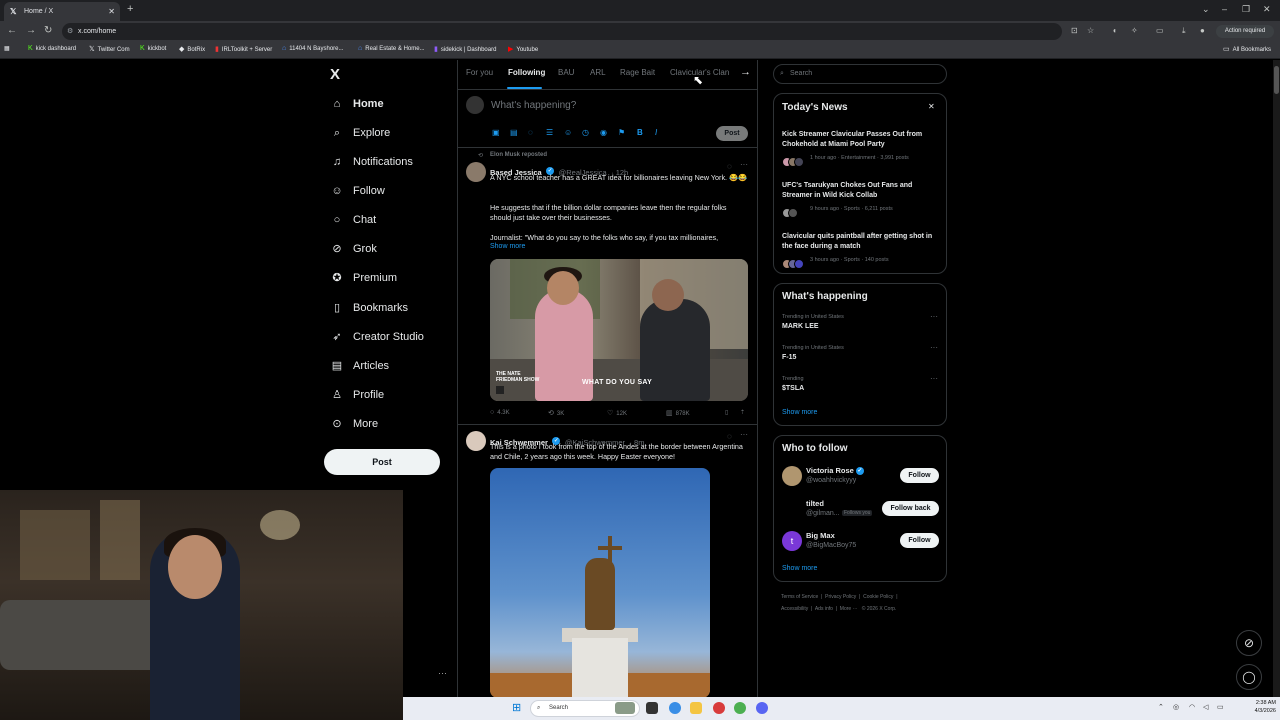 This screenshot has height=720, width=1280. What do you see at coordinates (377, 337) in the screenshot?
I see `nav-creator-studio: ➶ Creator Studio` at bounding box center [377, 337].